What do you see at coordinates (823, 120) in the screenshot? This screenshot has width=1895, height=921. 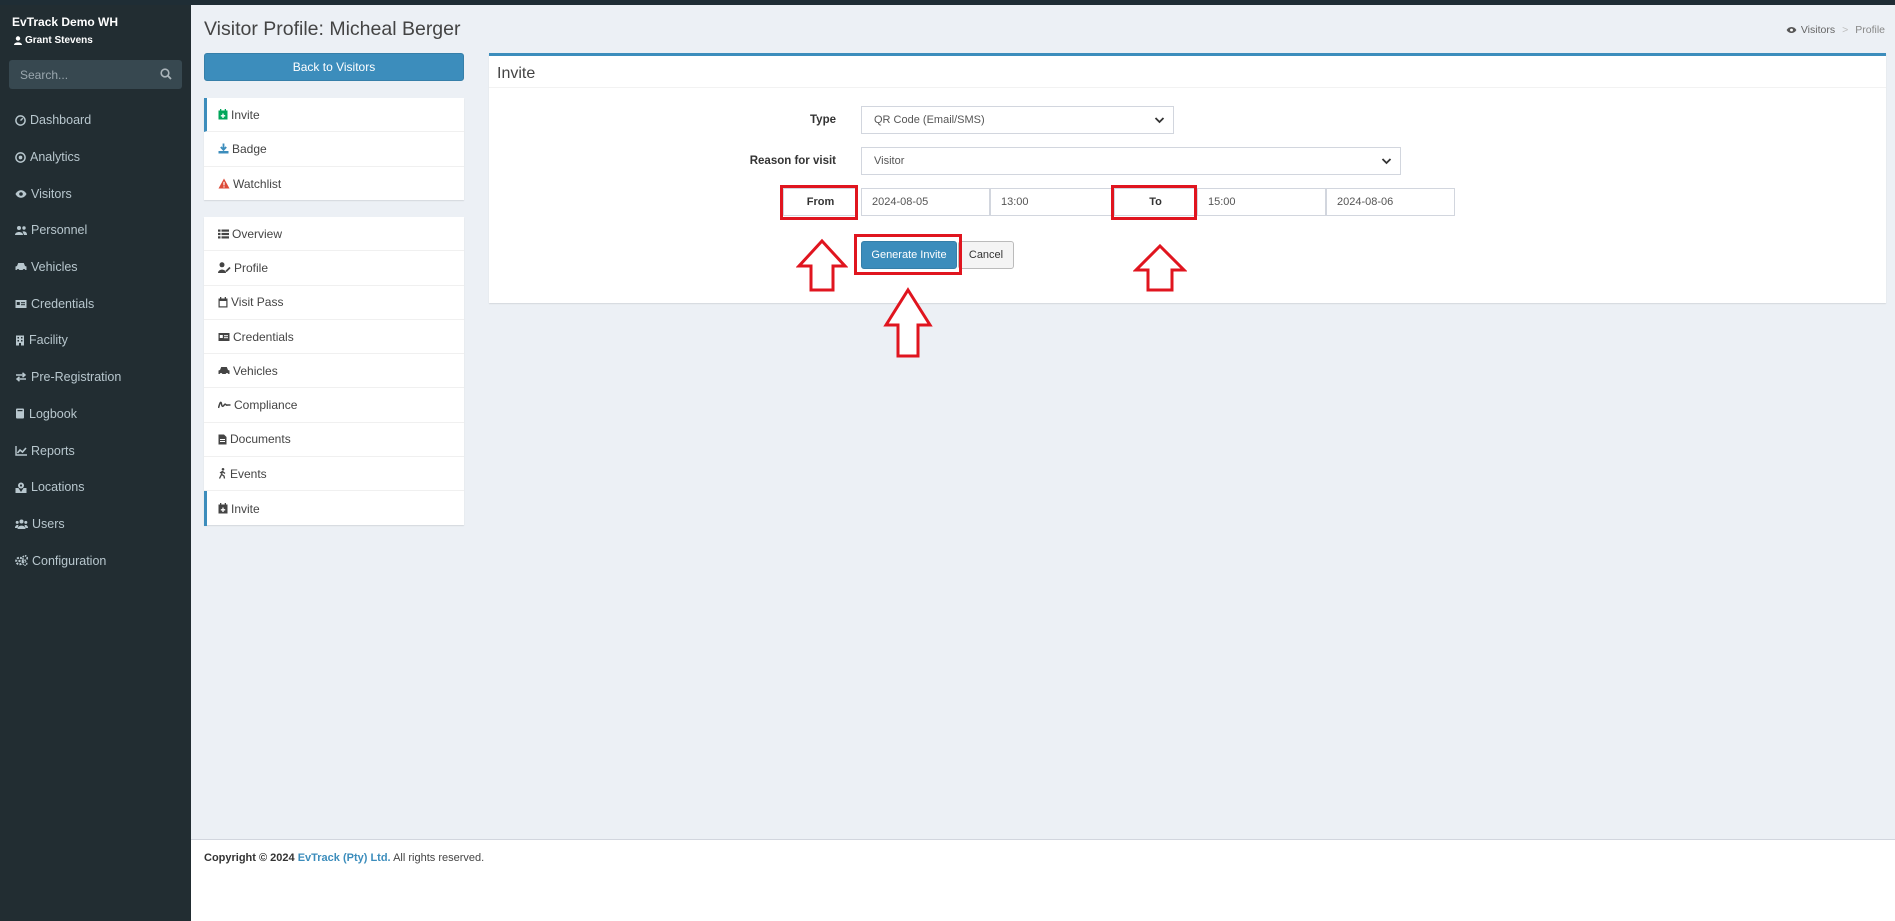 I see `type-label: Type` at bounding box center [823, 120].